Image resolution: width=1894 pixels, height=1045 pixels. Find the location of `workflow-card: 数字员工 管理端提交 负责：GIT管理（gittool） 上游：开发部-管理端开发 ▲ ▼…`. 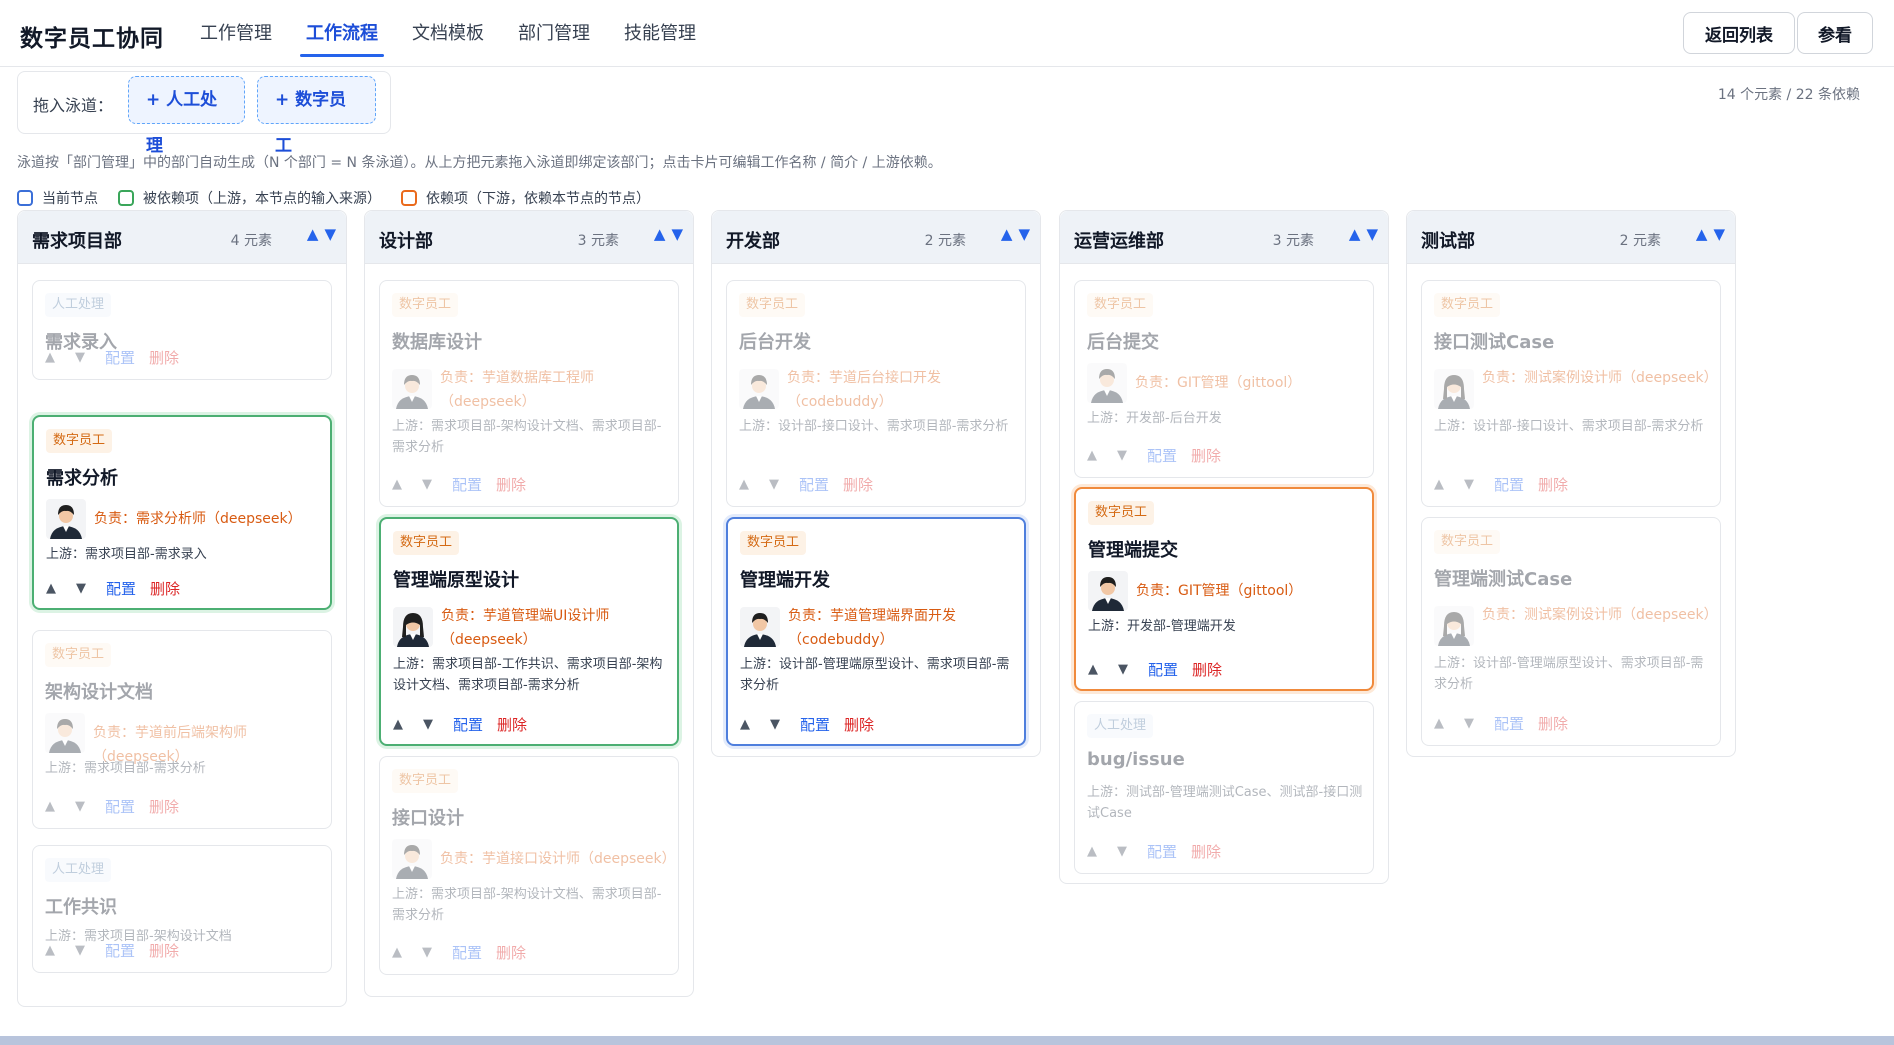

workflow-card: 数字员工 管理端提交 负责：GIT管理（gittool） 上游：开发部-管理端开发 ▲ ▼… is located at coordinates (1224, 589).